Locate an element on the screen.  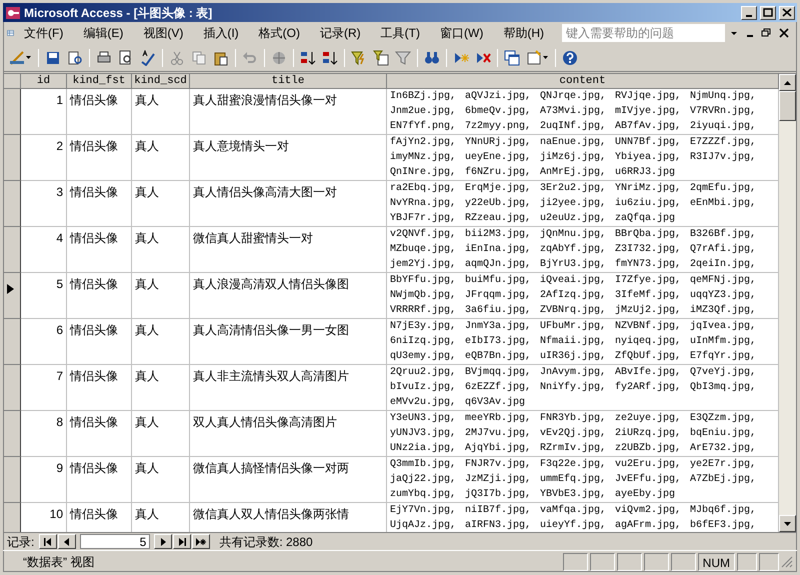
table-cell: 4 is located at coordinates (44, 250).